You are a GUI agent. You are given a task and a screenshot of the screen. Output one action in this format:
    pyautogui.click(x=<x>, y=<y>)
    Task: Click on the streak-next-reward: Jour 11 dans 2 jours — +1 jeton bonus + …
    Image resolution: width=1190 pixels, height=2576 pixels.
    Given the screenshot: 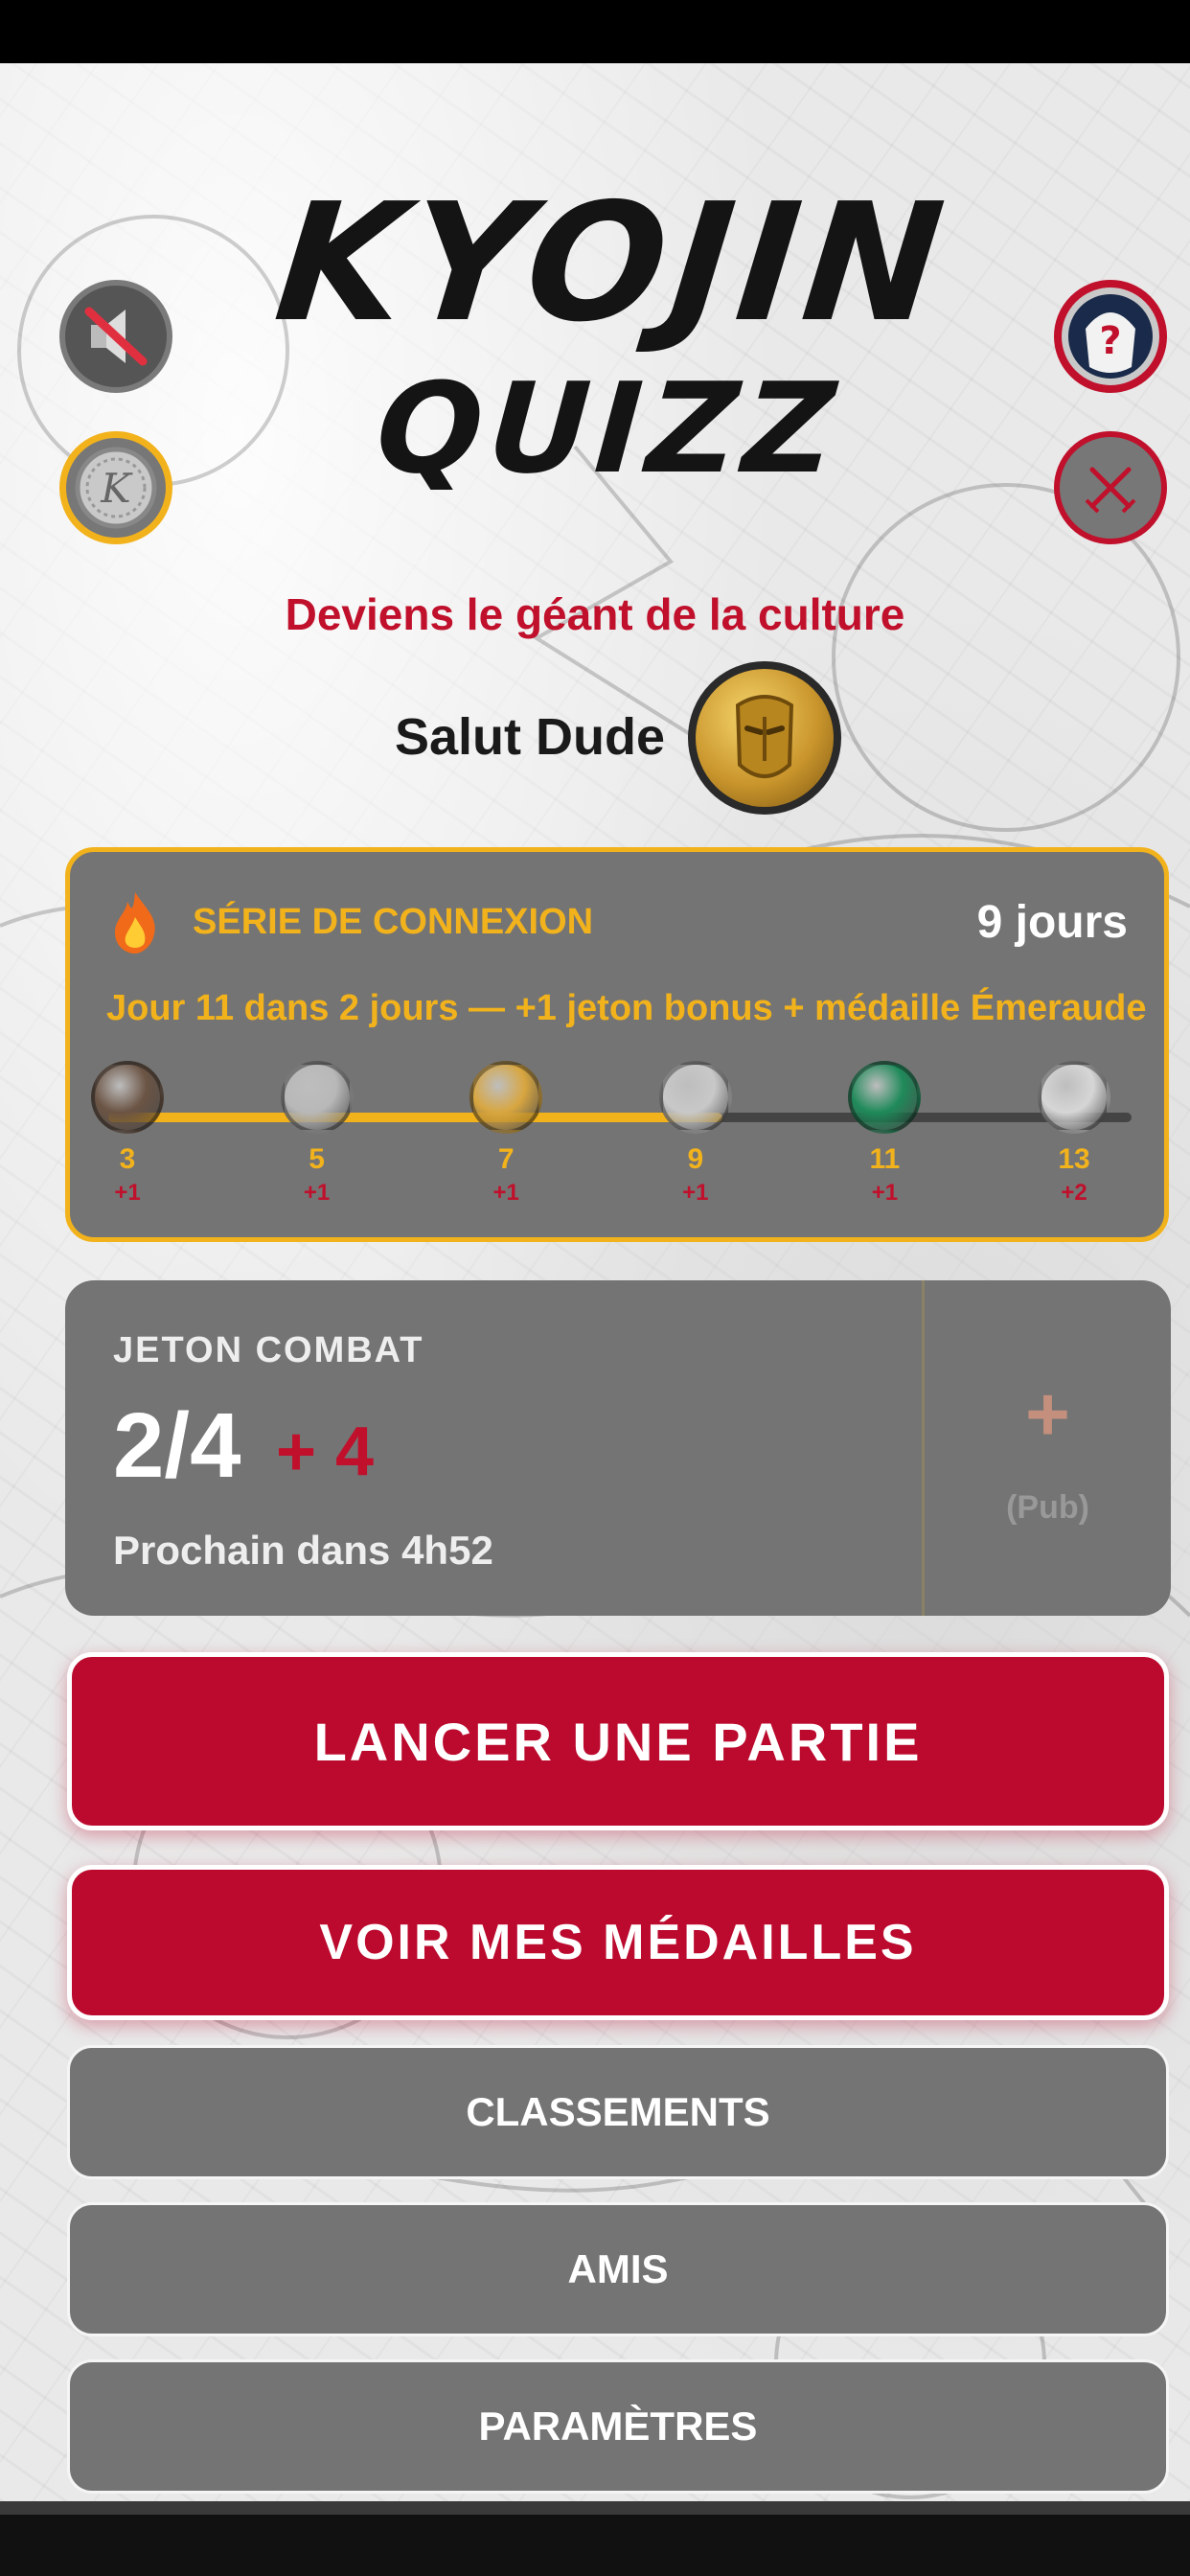 What is the action you would take?
    pyautogui.click(x=626, y=1008)
    